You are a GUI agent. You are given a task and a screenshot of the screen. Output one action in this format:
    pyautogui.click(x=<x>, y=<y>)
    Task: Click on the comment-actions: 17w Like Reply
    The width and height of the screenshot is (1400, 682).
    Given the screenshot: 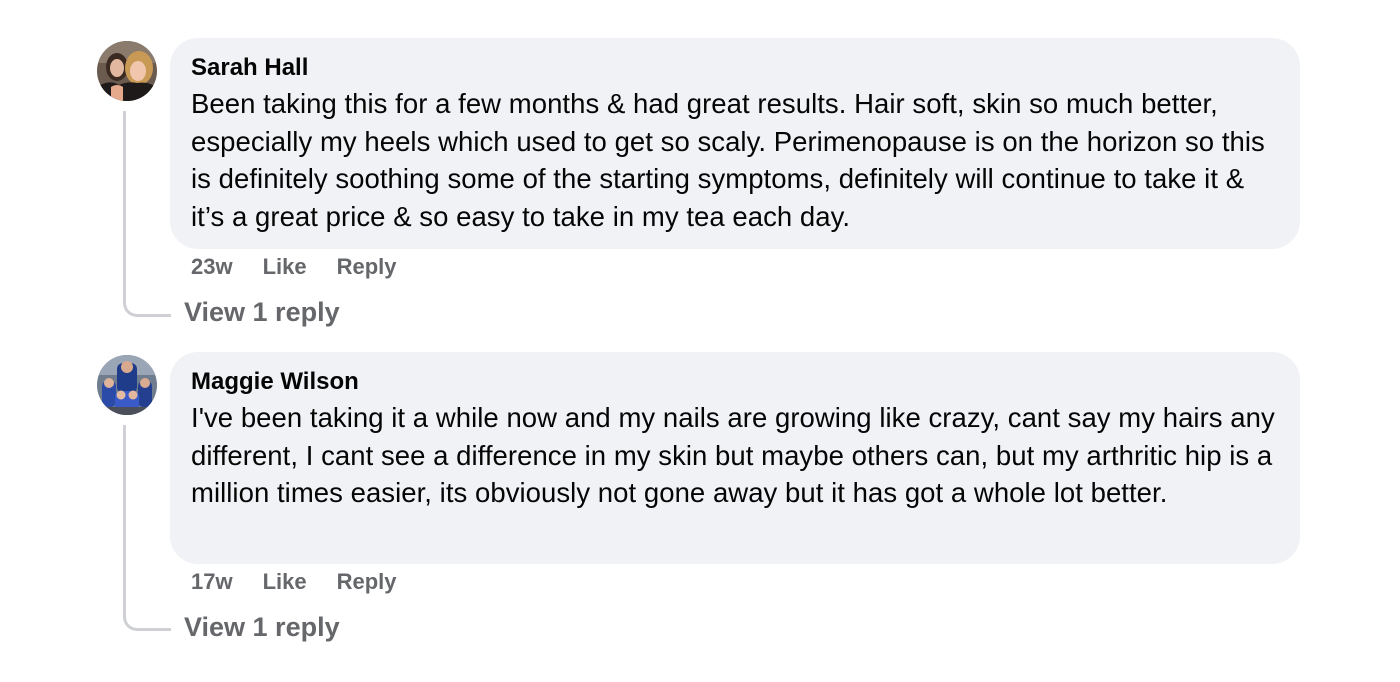 What is the action you would take?
    pyautogui.click(x=294, y=582)
    